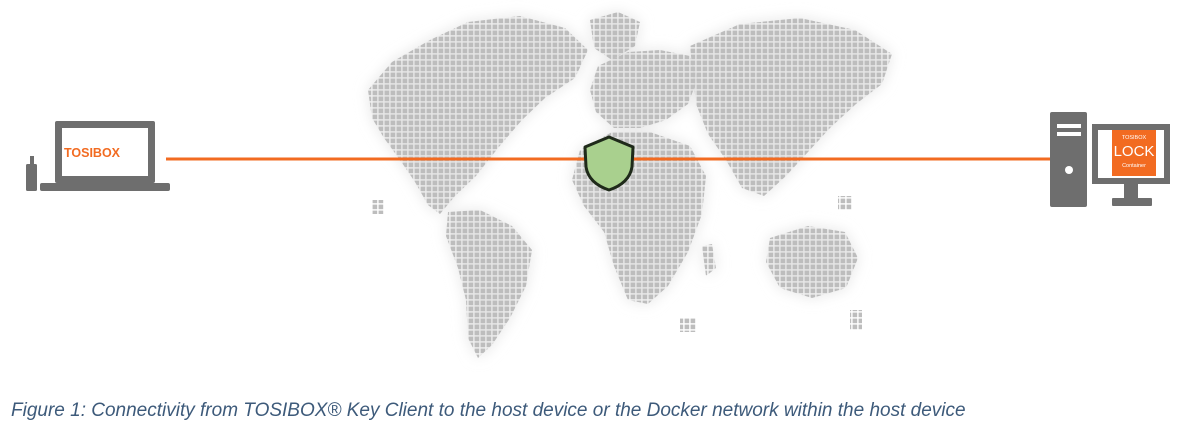 This screenshot has width=1197, height=439. What do you see at coordinates (1134, 166) in the screenshot?
I see `lock-label-sub: Container` at bounding box center [1134, 166].